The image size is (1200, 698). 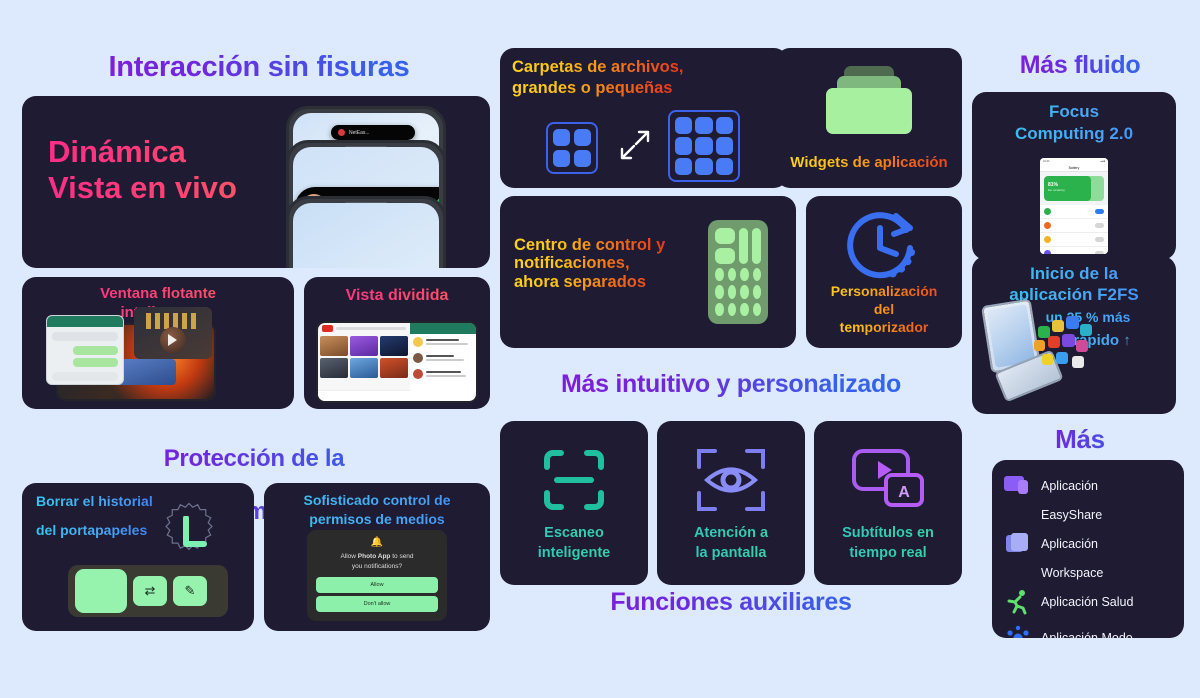 What do you see at coordinates (1053, 185) in the screenshot?
I see `battery-percent: 81%` at bounding box center [1053, 185].